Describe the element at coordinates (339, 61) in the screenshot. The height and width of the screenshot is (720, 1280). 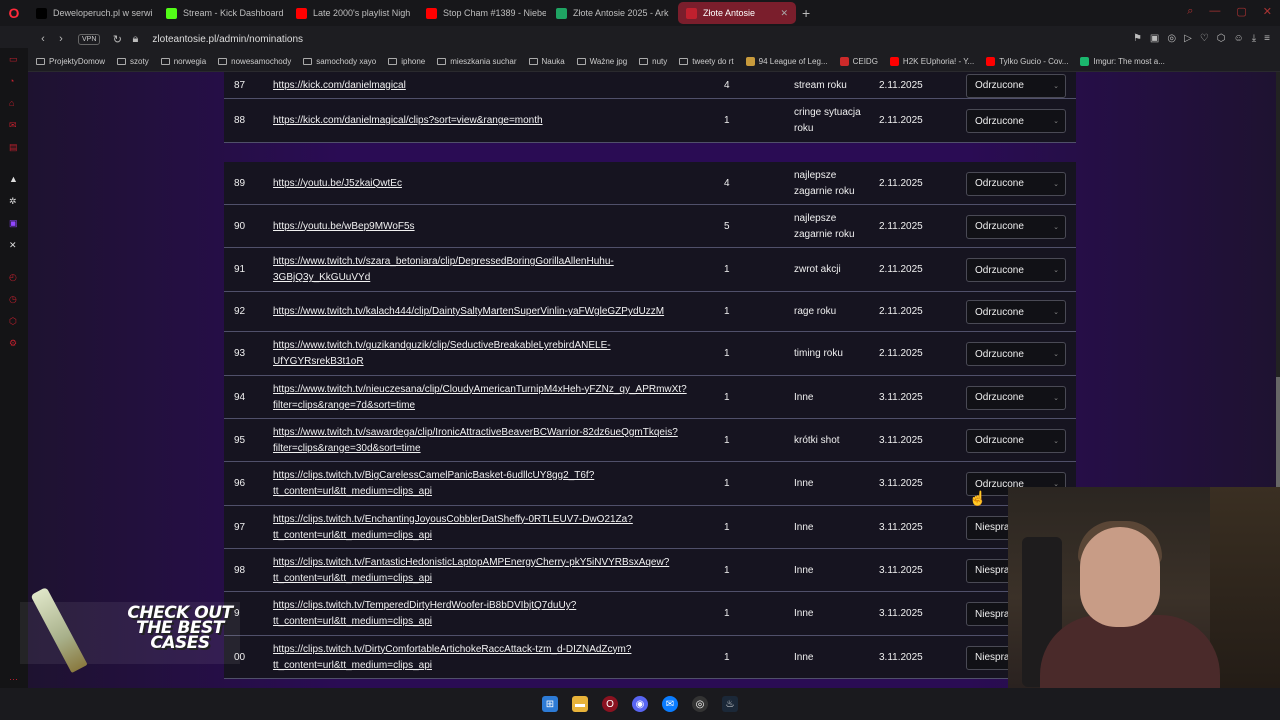
I see `bookmark-item: samochody xayo` at that location.